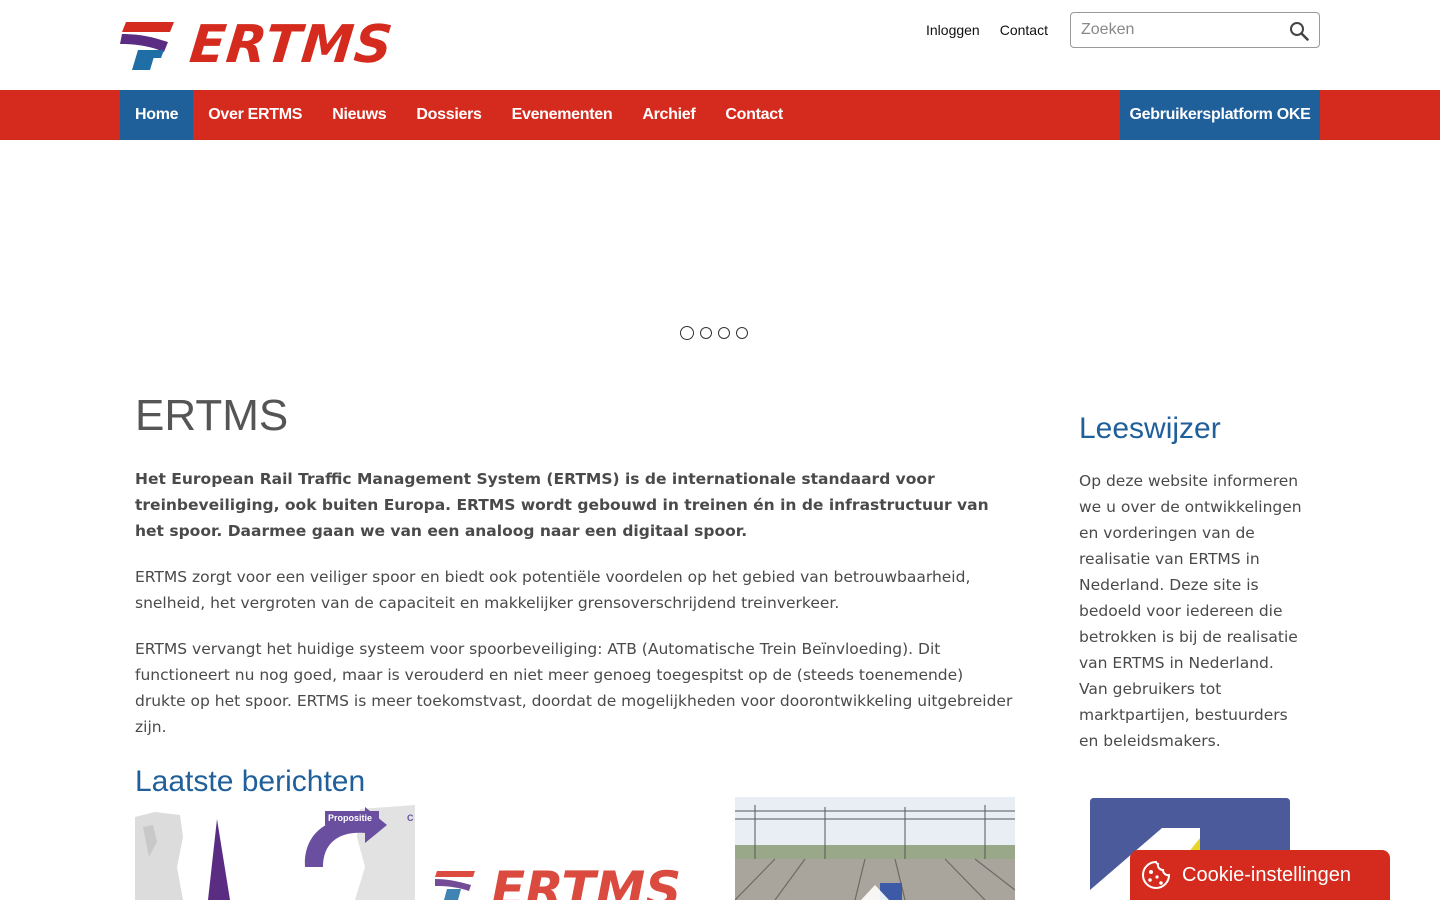  I want to click on site-logo: ERTMS, so click(265, 45).